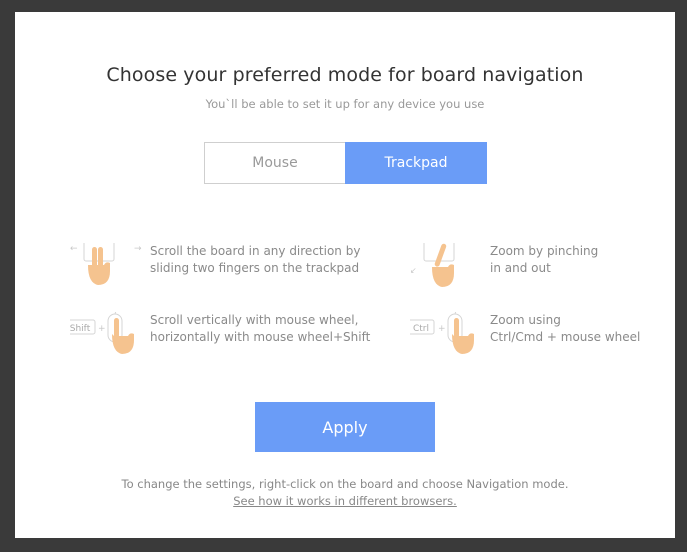 This screenshot has width=687, height=552. Describe the element at coordinates (416, 163) in the screenshot. I see `mode-option-trackpad: Trackpad` at that location.